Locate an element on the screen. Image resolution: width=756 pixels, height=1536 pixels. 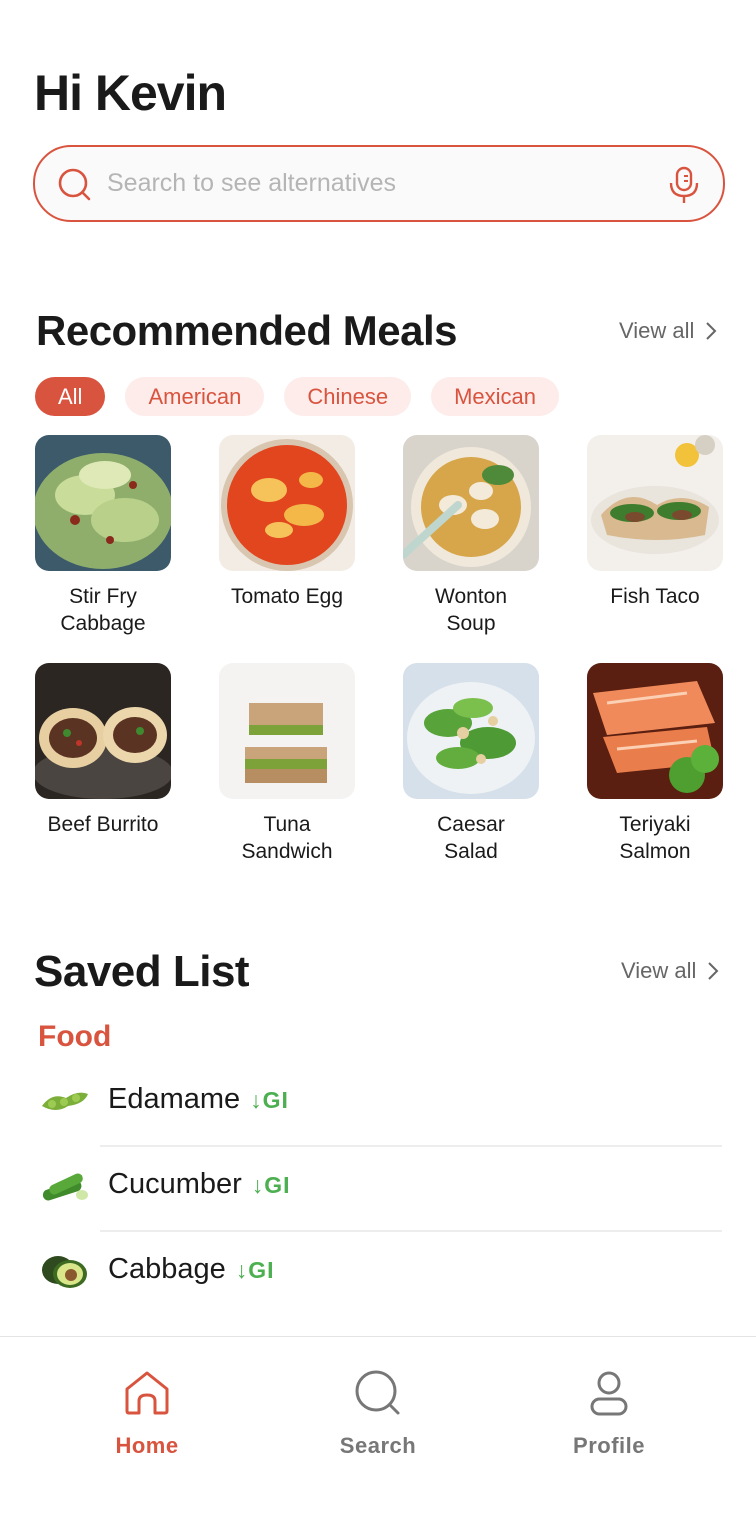
saved-list-title: Saved List is located at coordinates (142, 971).